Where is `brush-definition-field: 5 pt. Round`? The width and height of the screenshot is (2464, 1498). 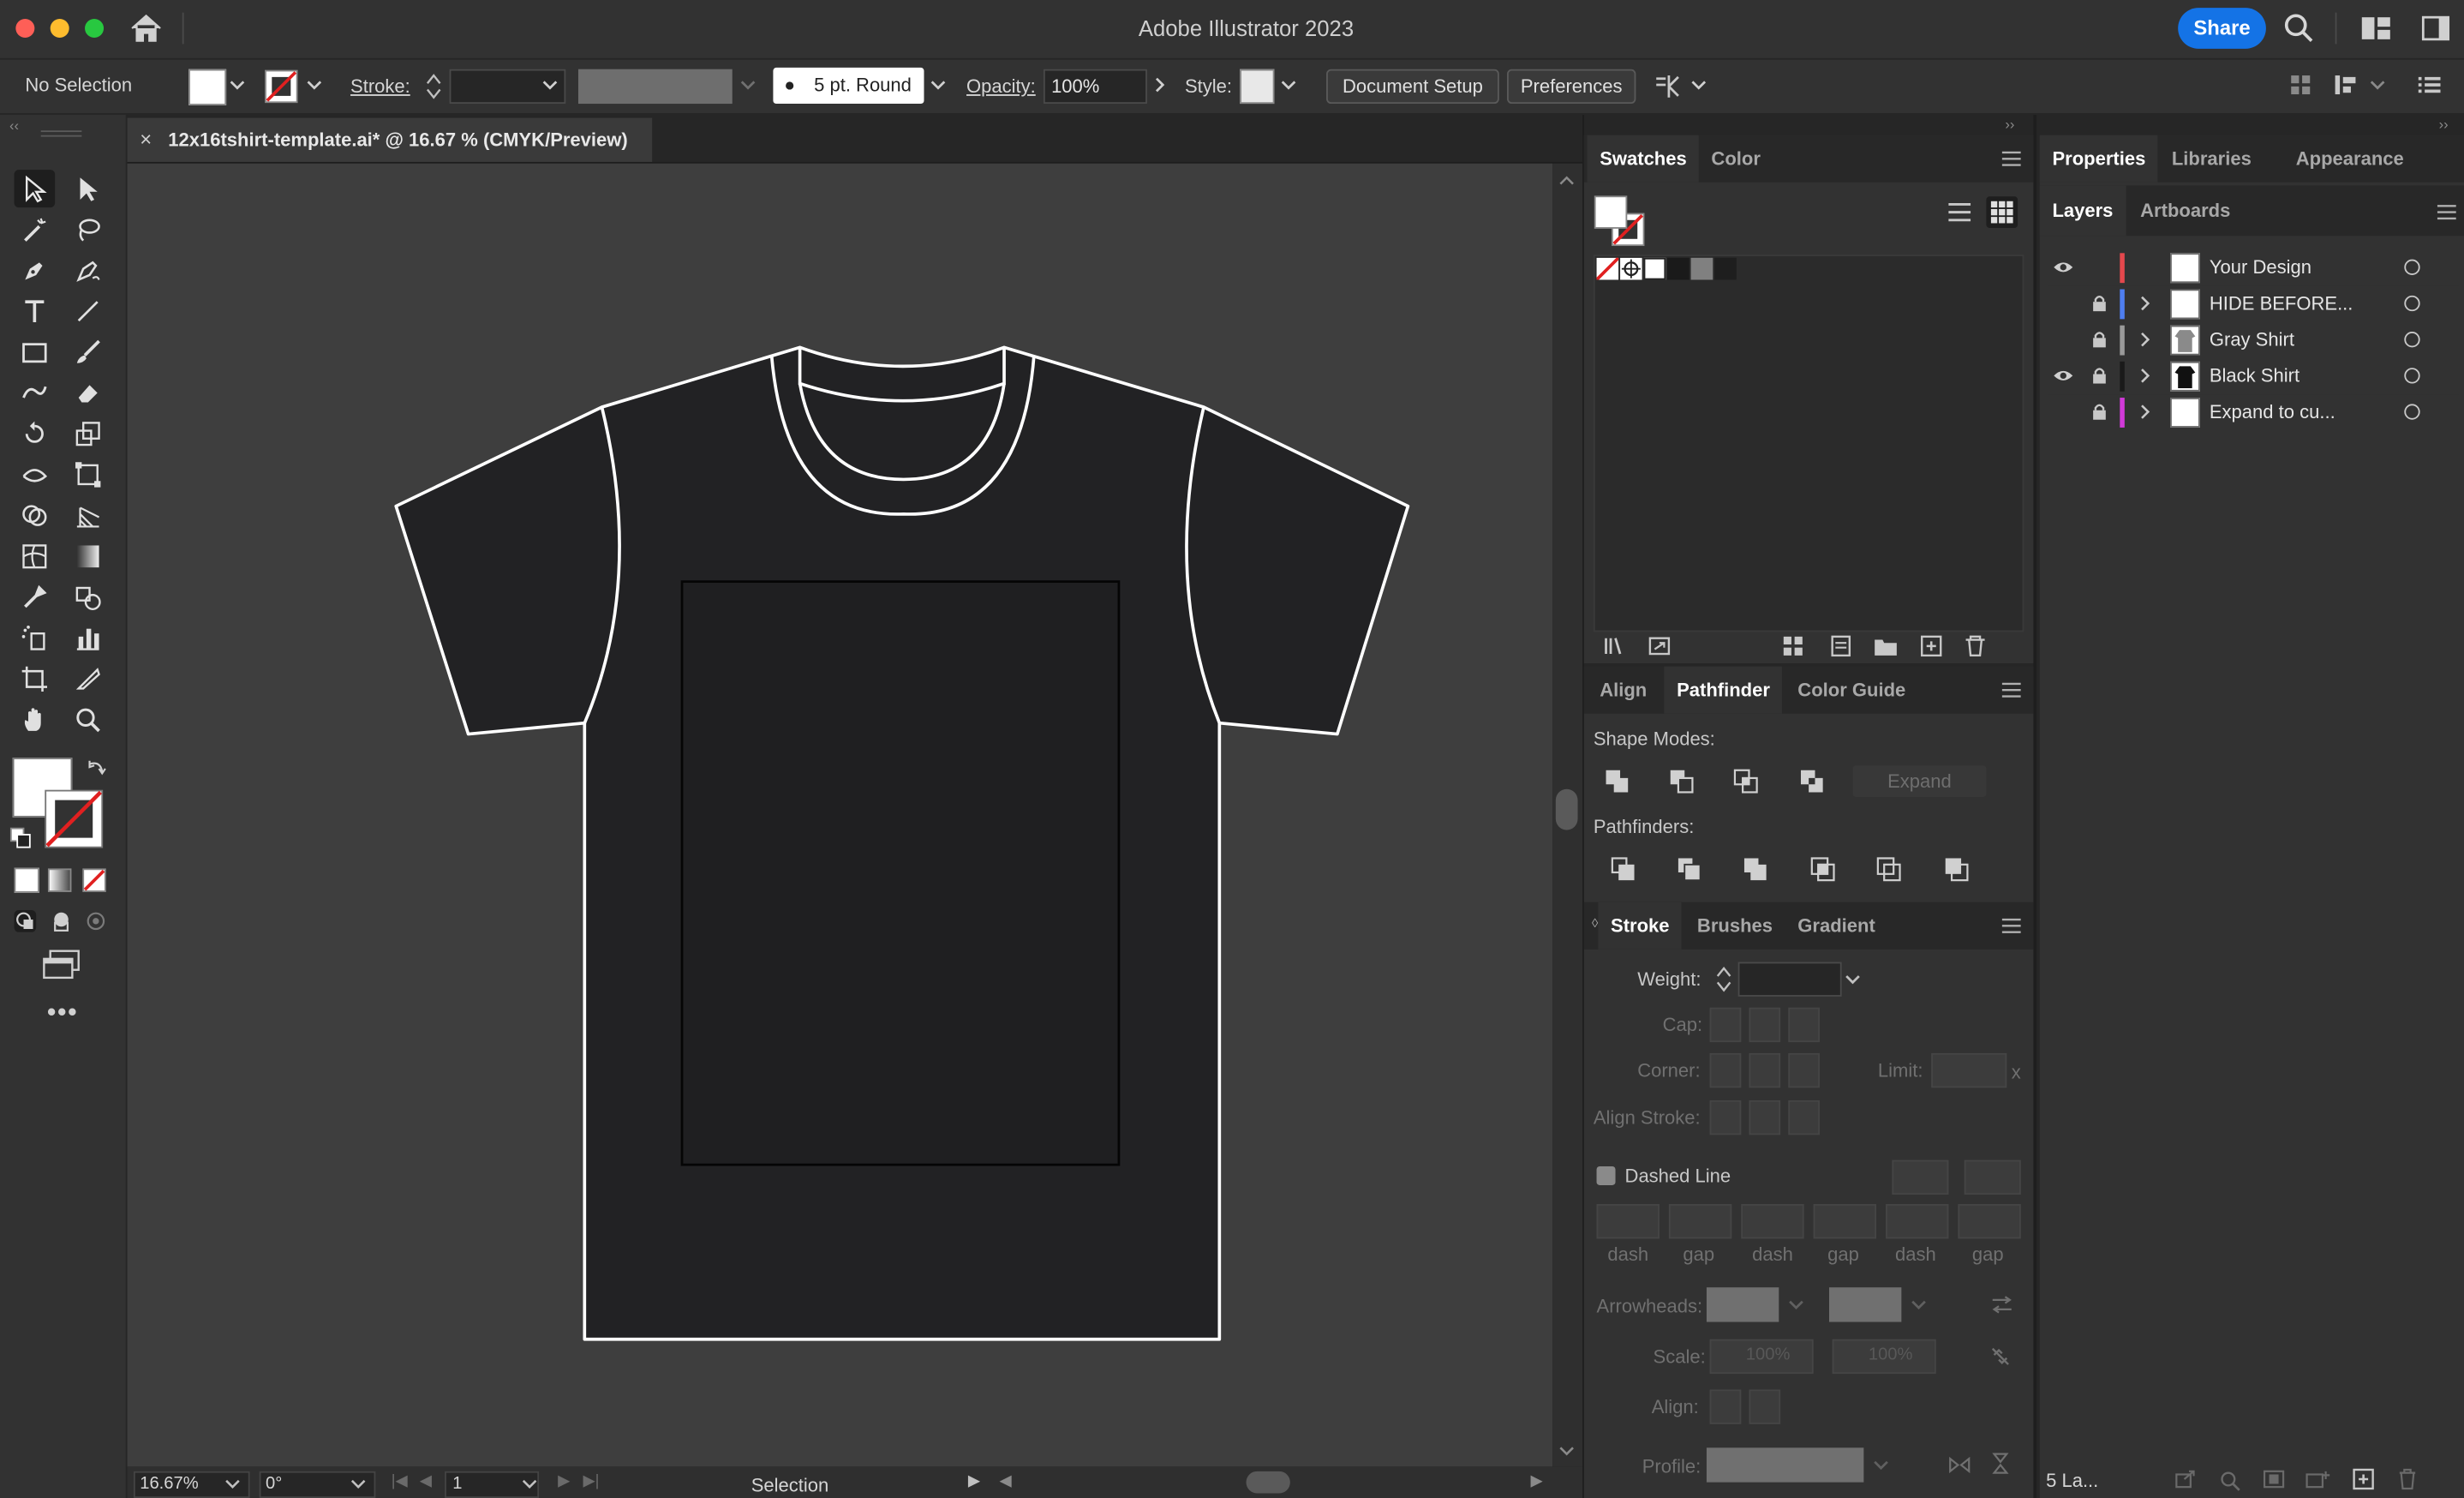 brush-definition-field: 5 pt. Round is located at coordinates (848, 86).